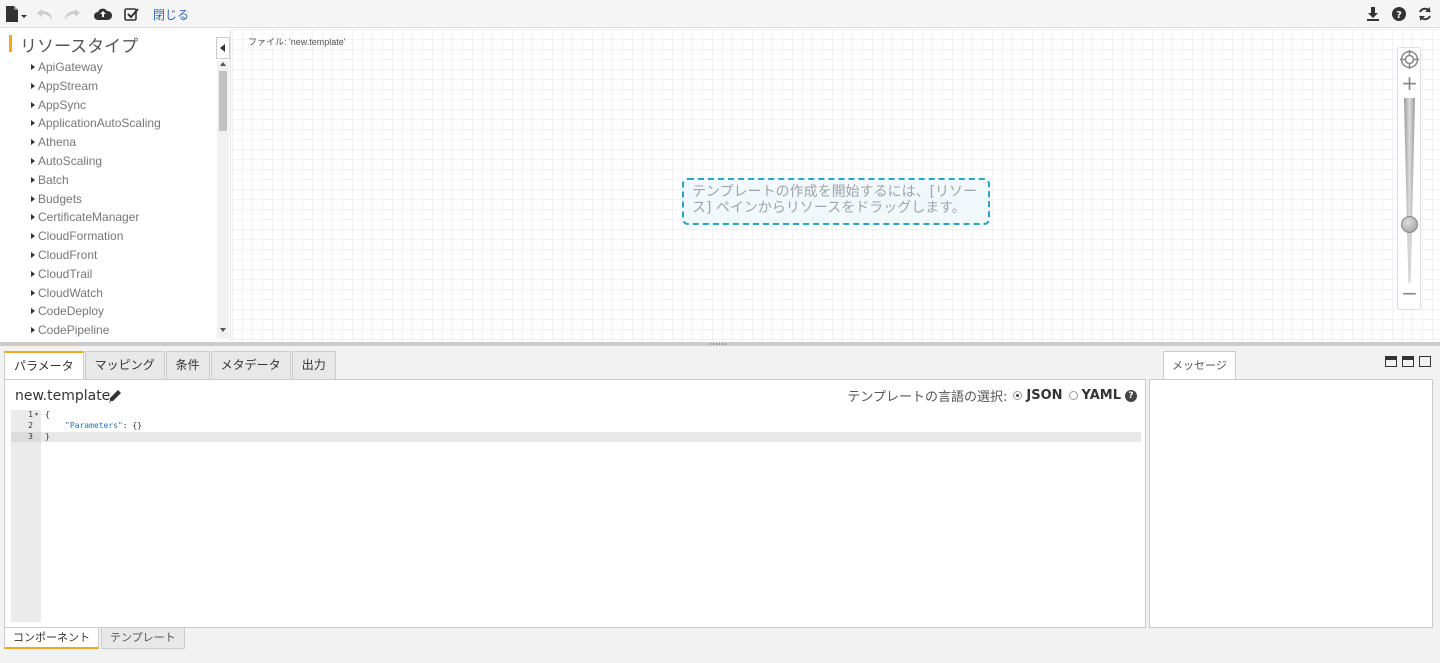 Image resolution: width=1440 pixels, height=663 pixels. I want to click on resource-type-label: Athena, so click(57, 142).